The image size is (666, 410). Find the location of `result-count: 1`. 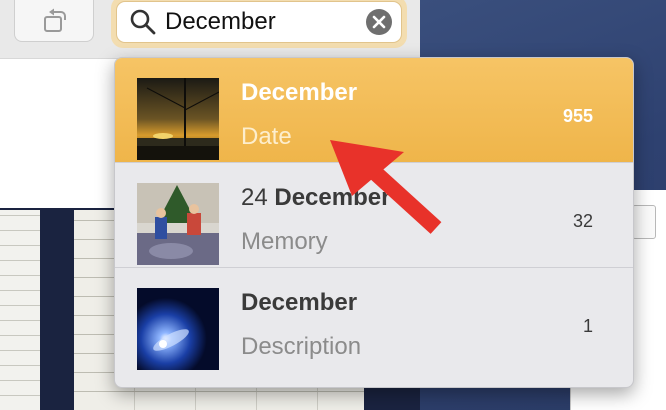

result-count: 1 is located at coordinates (587, 326).